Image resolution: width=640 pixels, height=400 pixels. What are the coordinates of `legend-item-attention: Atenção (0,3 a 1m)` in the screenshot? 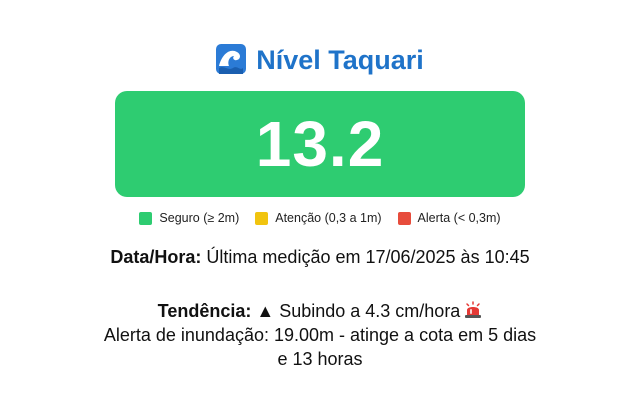 It's located at (318, 218).